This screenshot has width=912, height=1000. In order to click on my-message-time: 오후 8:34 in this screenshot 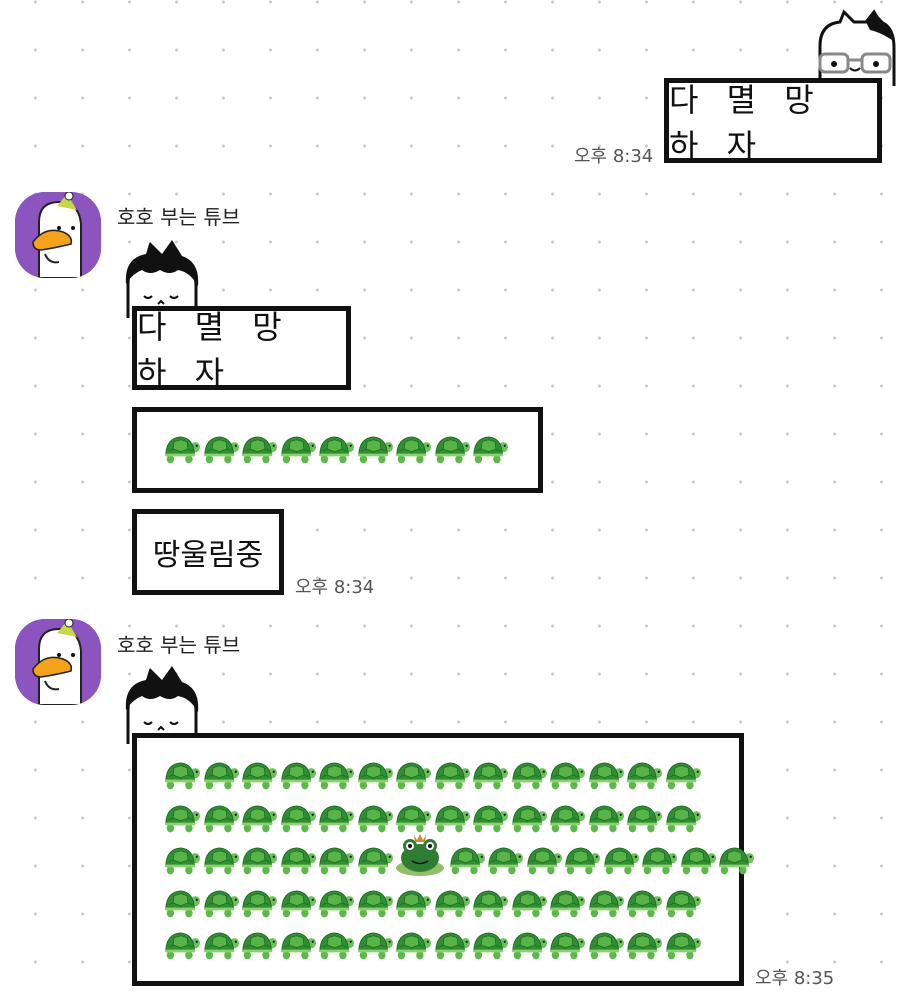, I will do `click(614, 156)`.